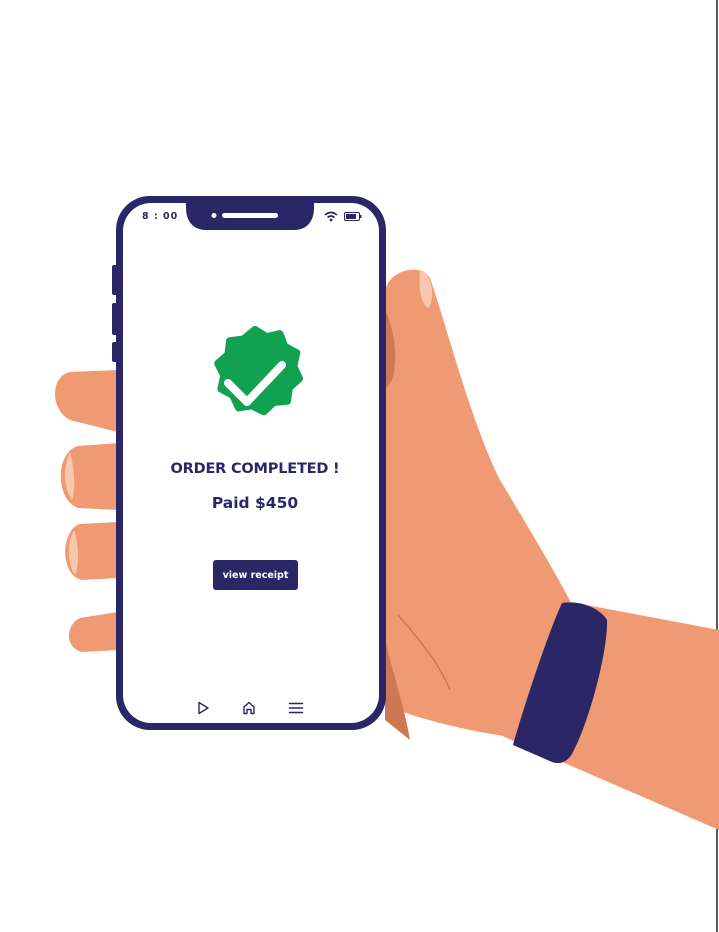 This screenshot has width=719, height=932. What do you see at coordinates (255, 503) in the screenshot?
I see `paid-amount: Paid $450` at bounding box center [255, 503].